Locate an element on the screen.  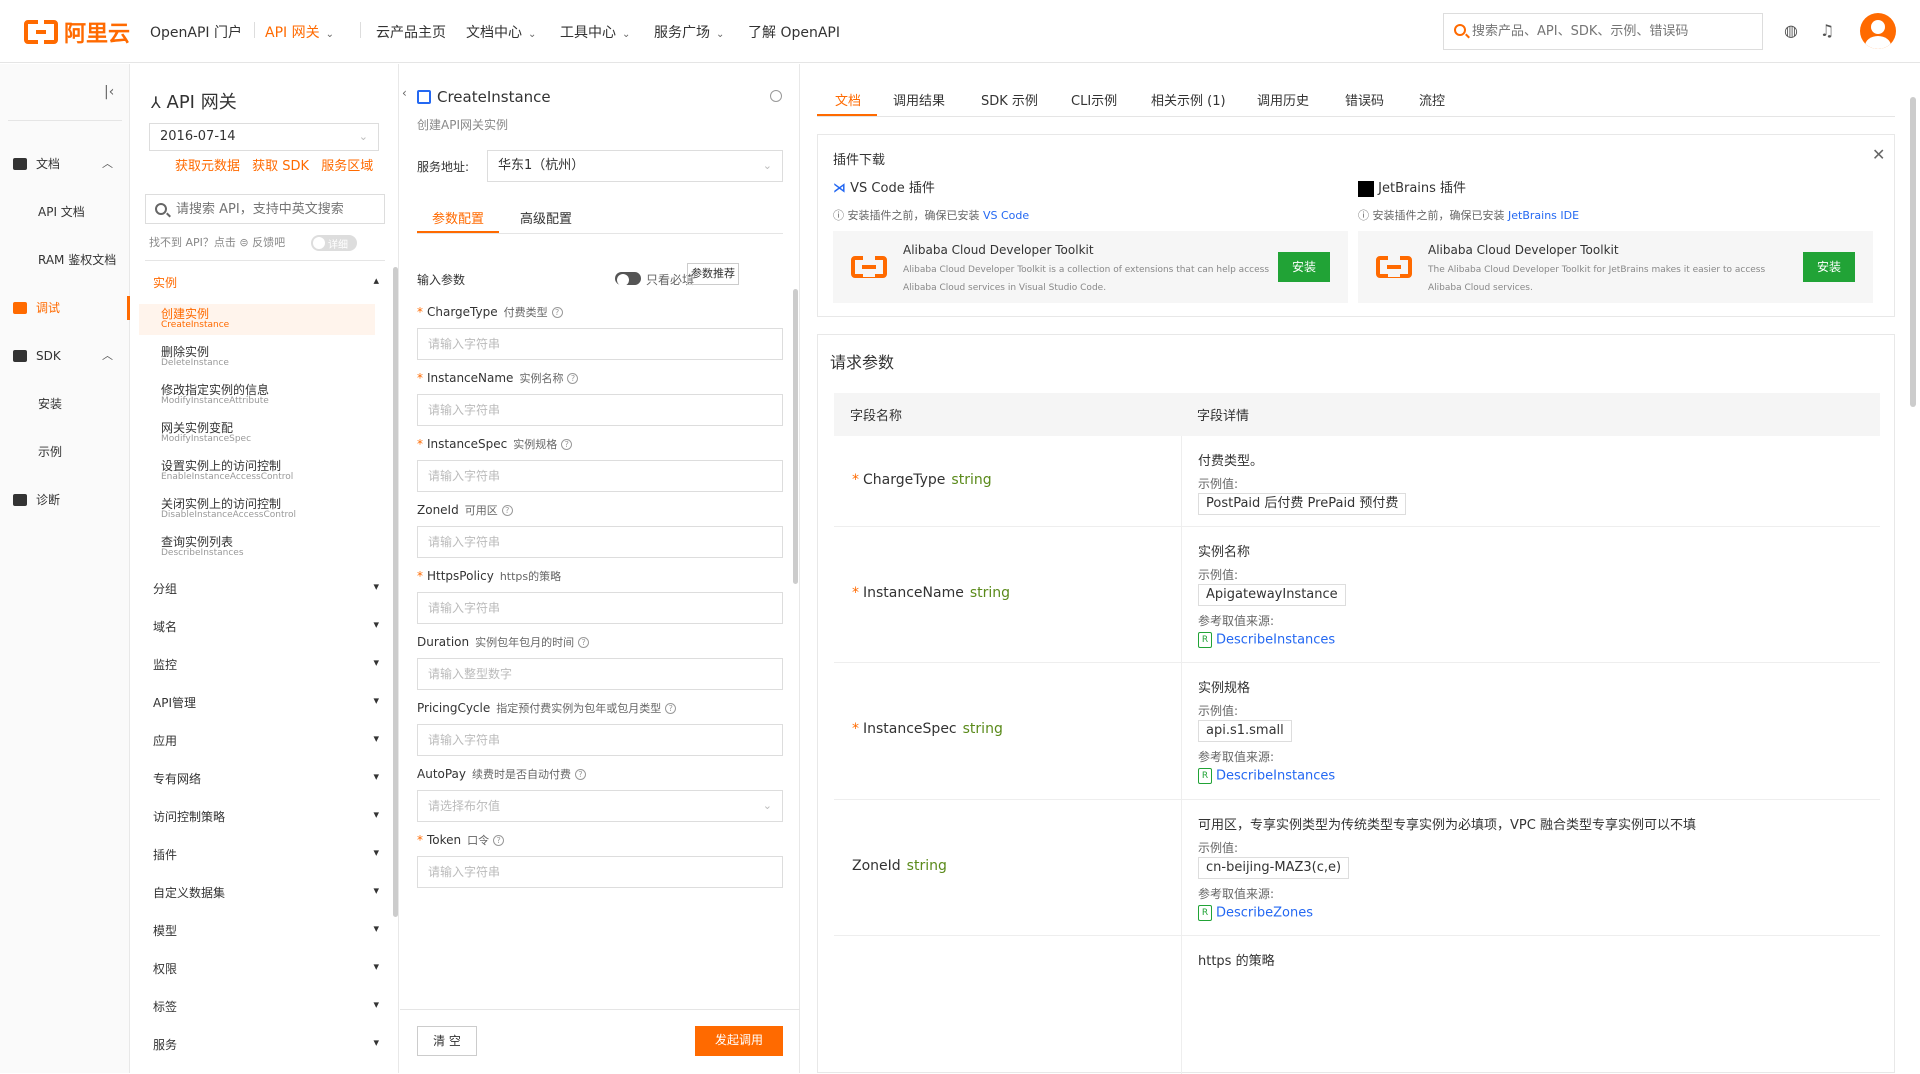
autopay-select: 请选择布尔值 ⌄ is located at coordinates (600, 806).